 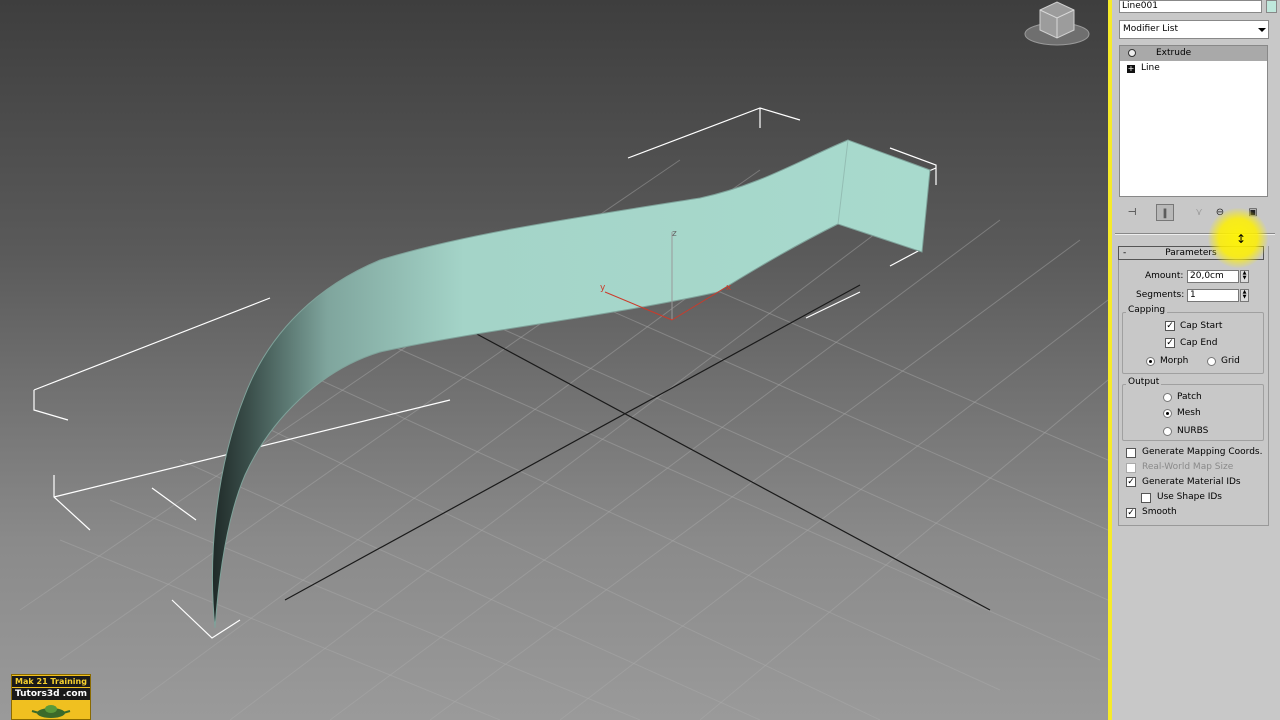 What do you see at coordinates (51, 681) in the screenshot?
I see `logo-line-1: Mak 21 Training` at bounding box center [51, 681].